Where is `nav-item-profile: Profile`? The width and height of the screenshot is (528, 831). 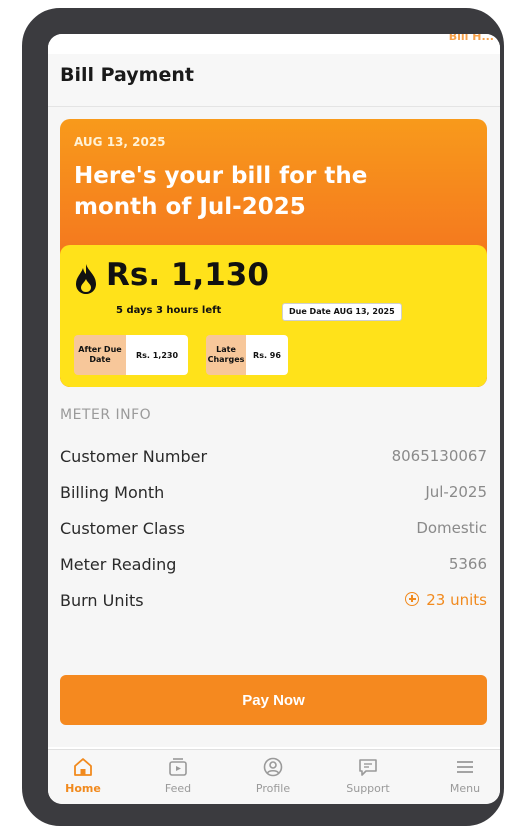
nav-item-profile: Profile is located at coordinates (273, 775).